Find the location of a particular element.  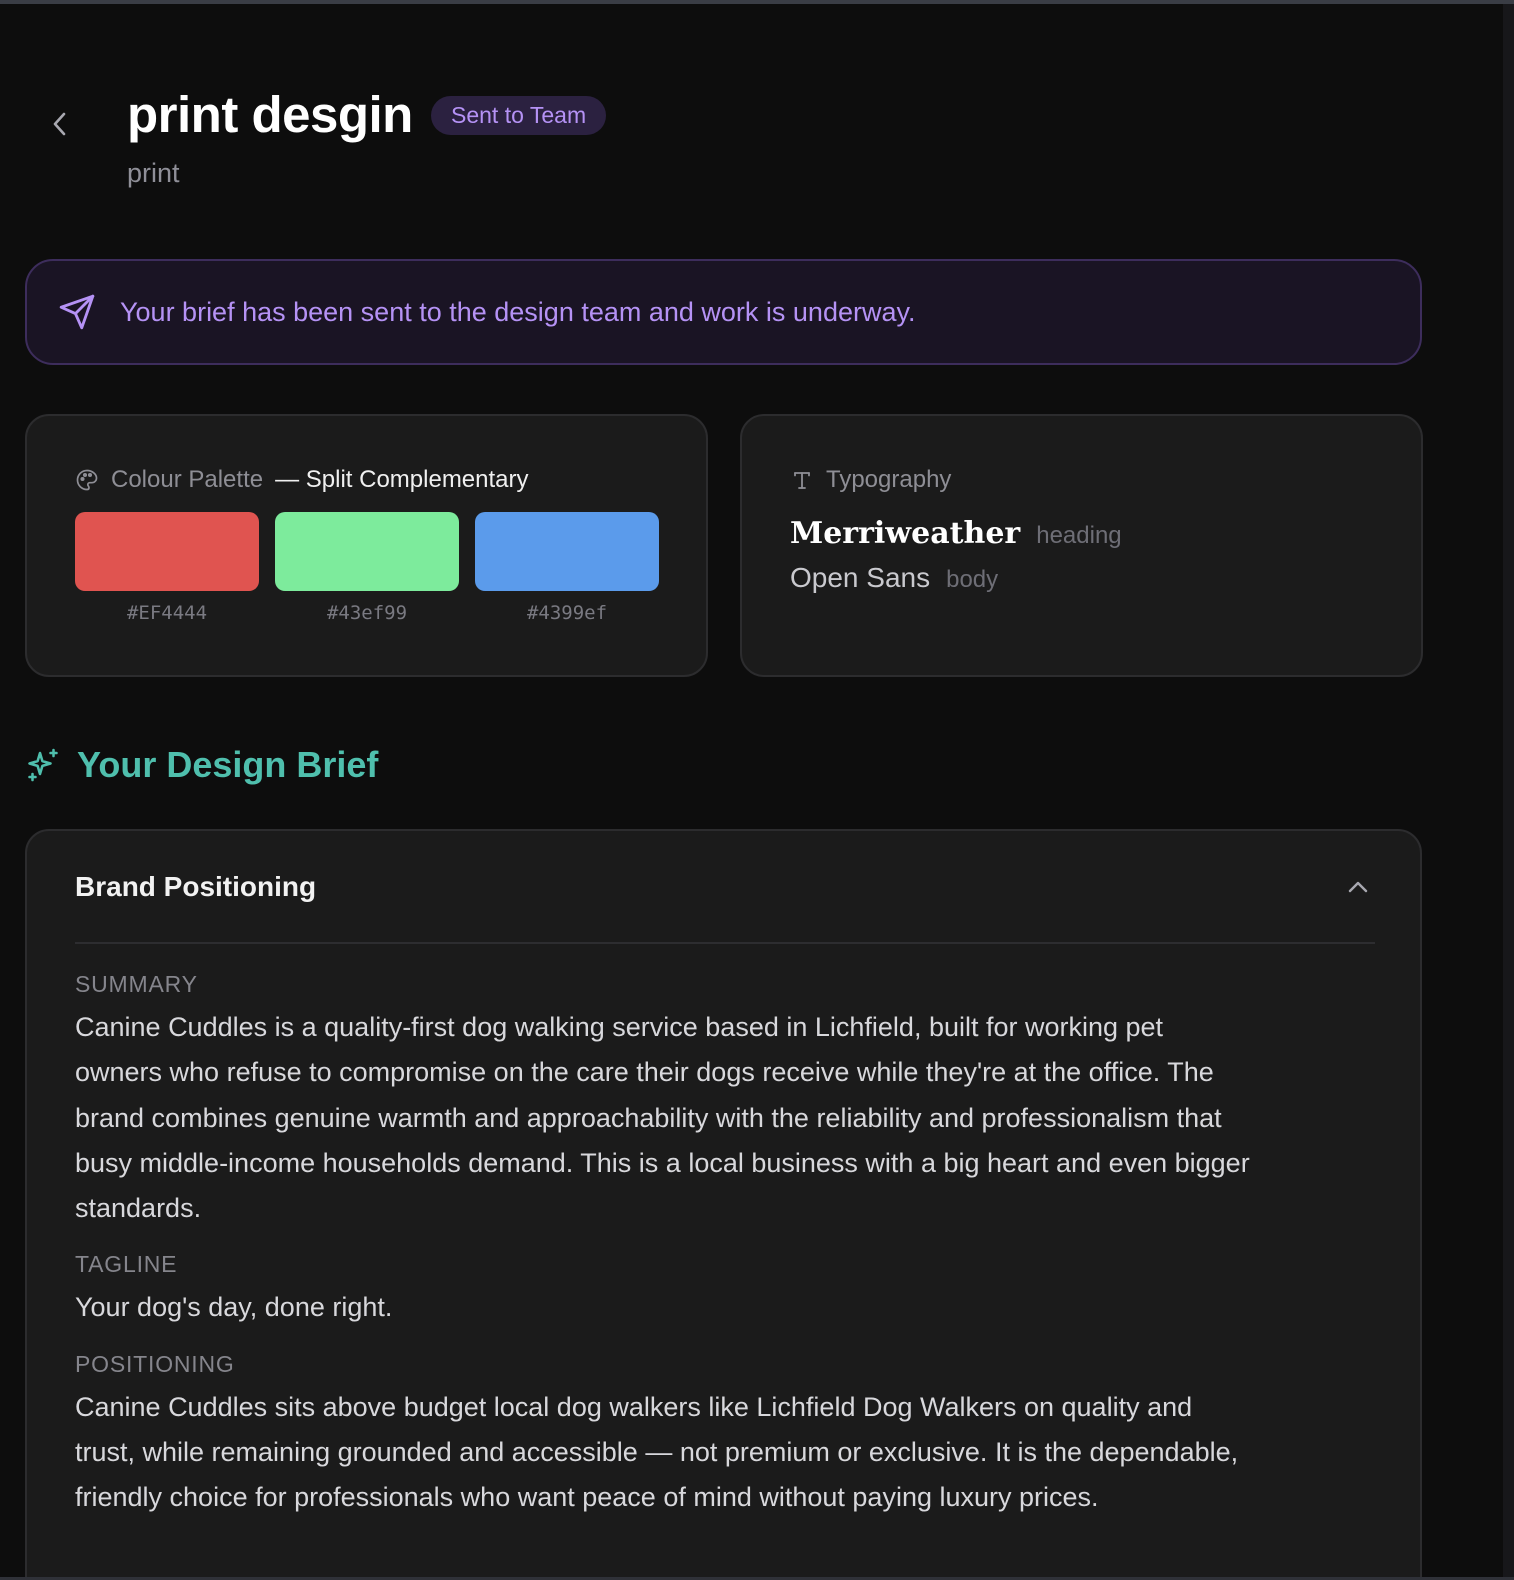

type-icon is located at coordinates (803, 480).